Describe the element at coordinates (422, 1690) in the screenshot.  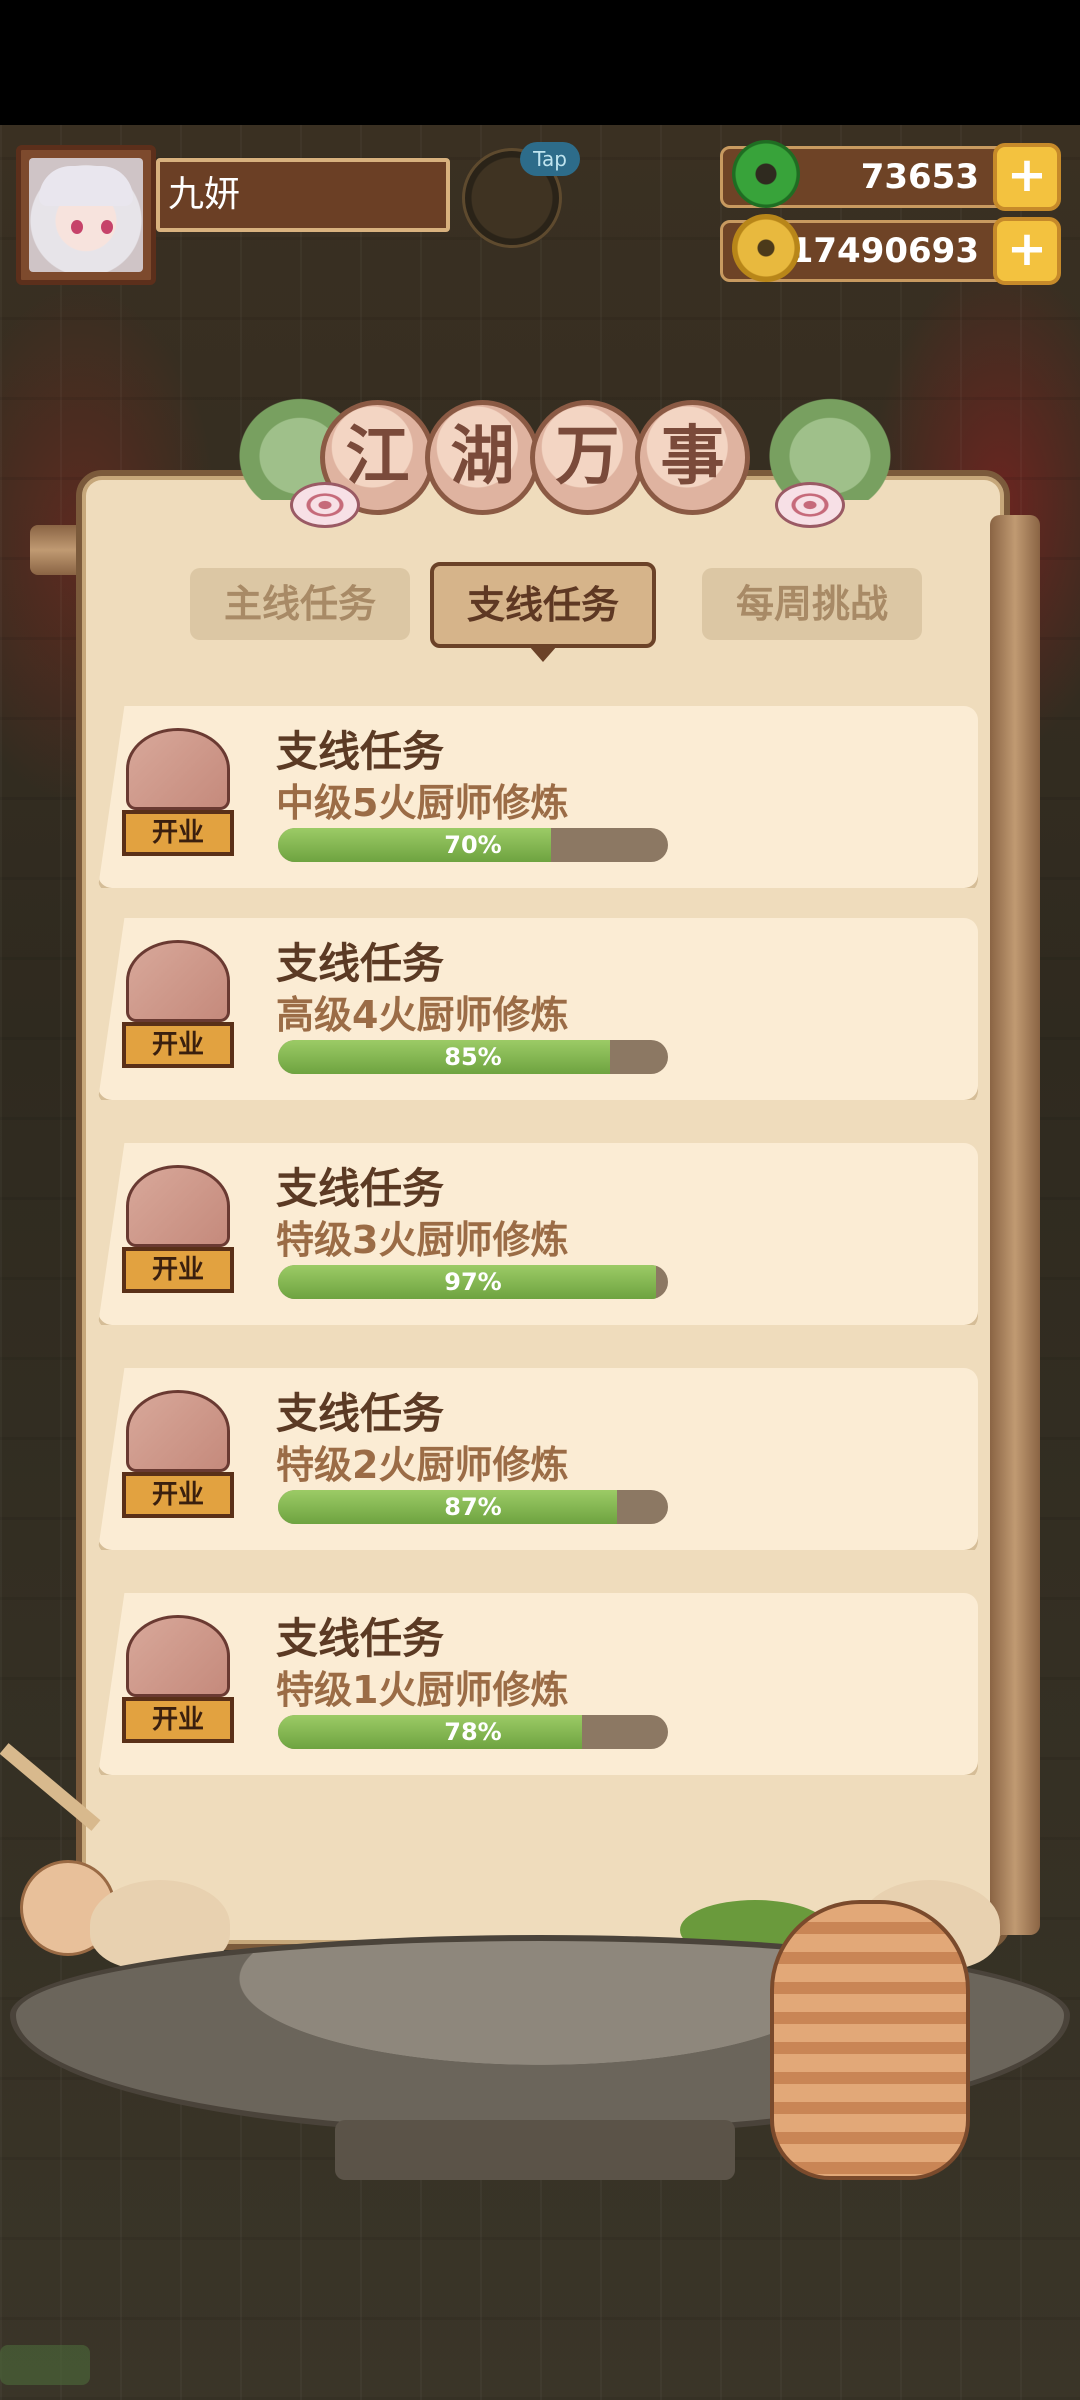
I see `task-subtitle: 特级1火厨师修炼` at that location.